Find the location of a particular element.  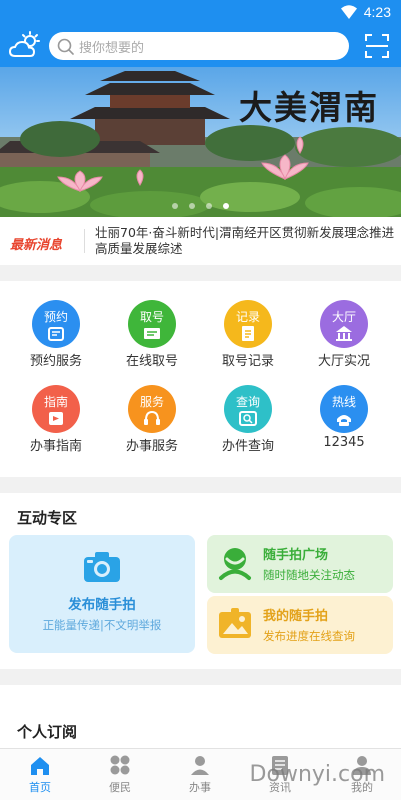

service-item: 预约 预约服务 is located at coordinates (56, 334).